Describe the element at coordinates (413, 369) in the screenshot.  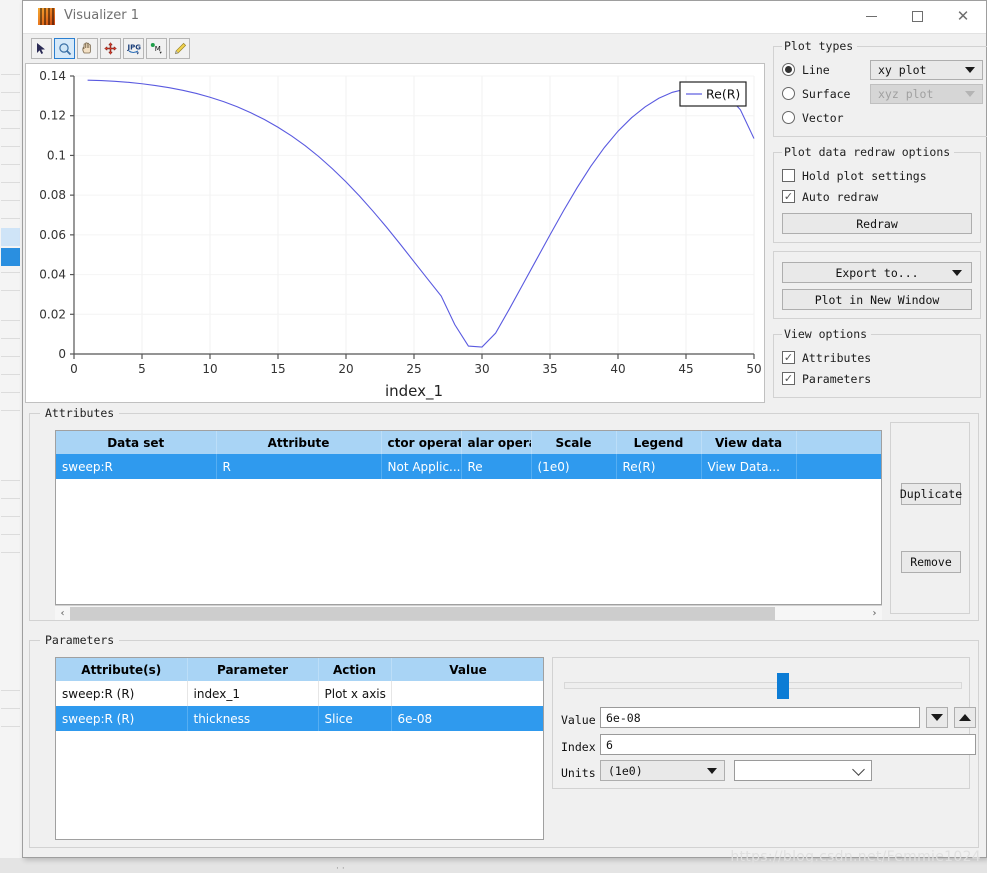
I see `svg-text: 25` at that location.